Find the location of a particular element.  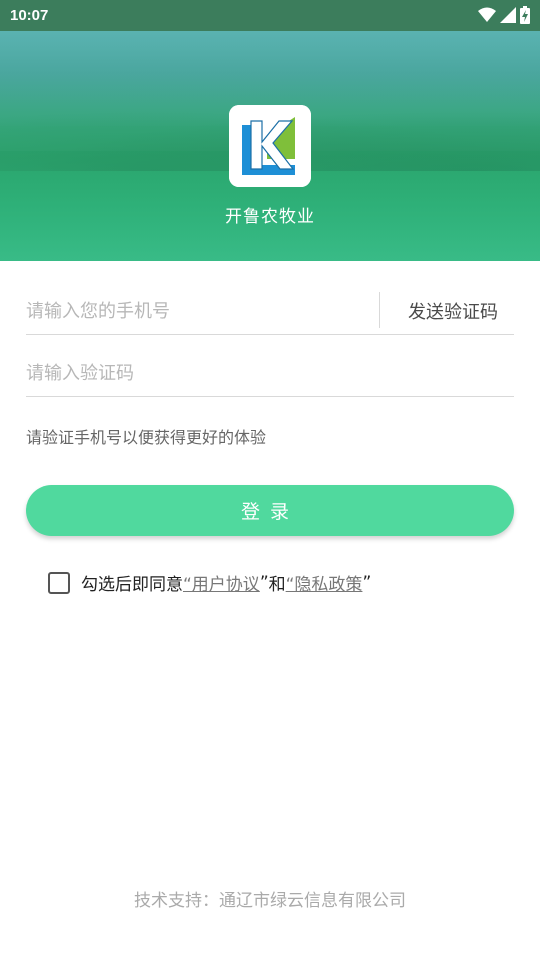

agreement-prefix: 勾选后即同意 is located at coordinates (132, 585).